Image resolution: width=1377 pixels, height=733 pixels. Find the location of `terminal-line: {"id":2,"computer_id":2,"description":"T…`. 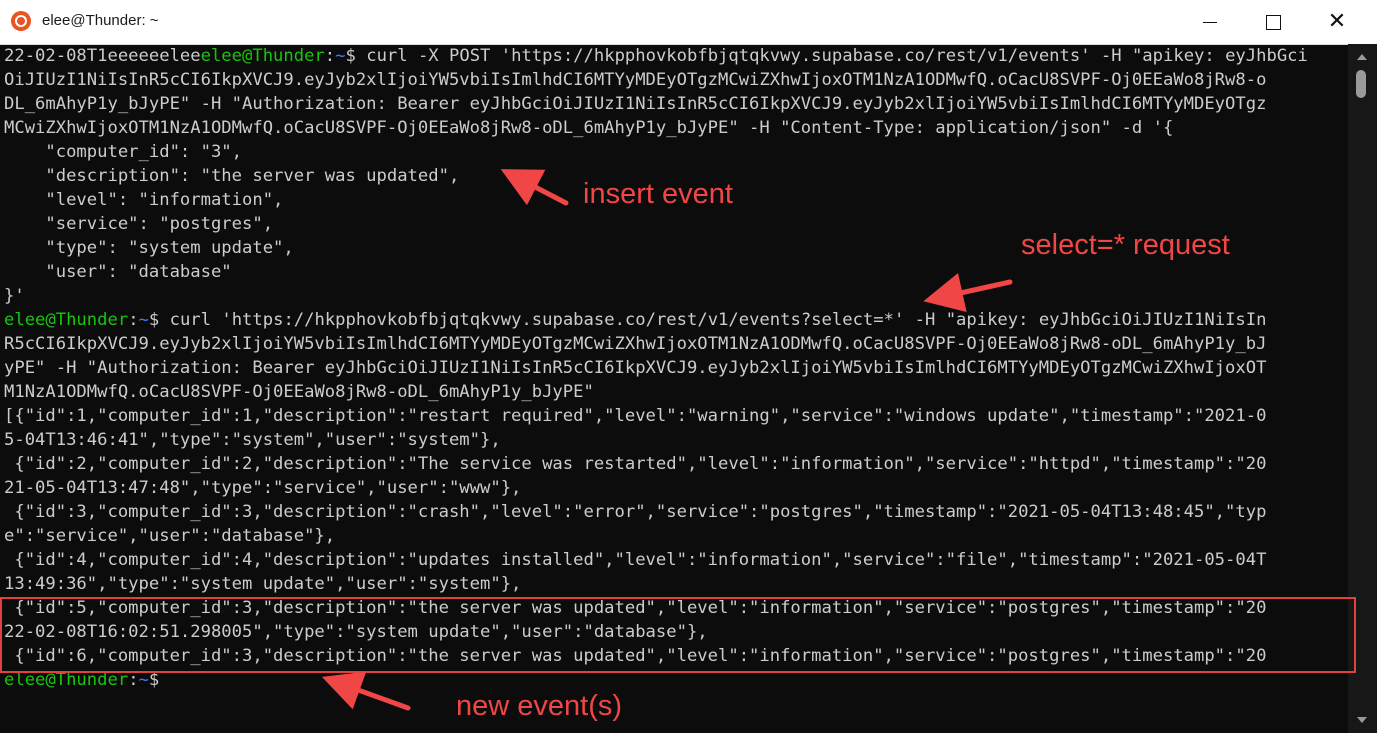

terminal-line: {"id":2,"computer_id":2,"description":"T… is located at coordinates (635, 464).